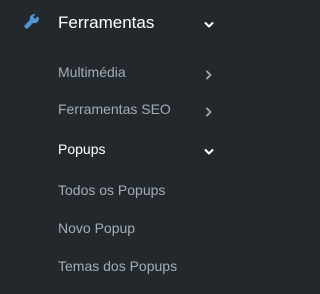 The height and width of the screenshot is (294, 320). Describe the element at coordinates (97, 228) in the screenshot. I see `submenu-item-label: Novo Popup` at that location.